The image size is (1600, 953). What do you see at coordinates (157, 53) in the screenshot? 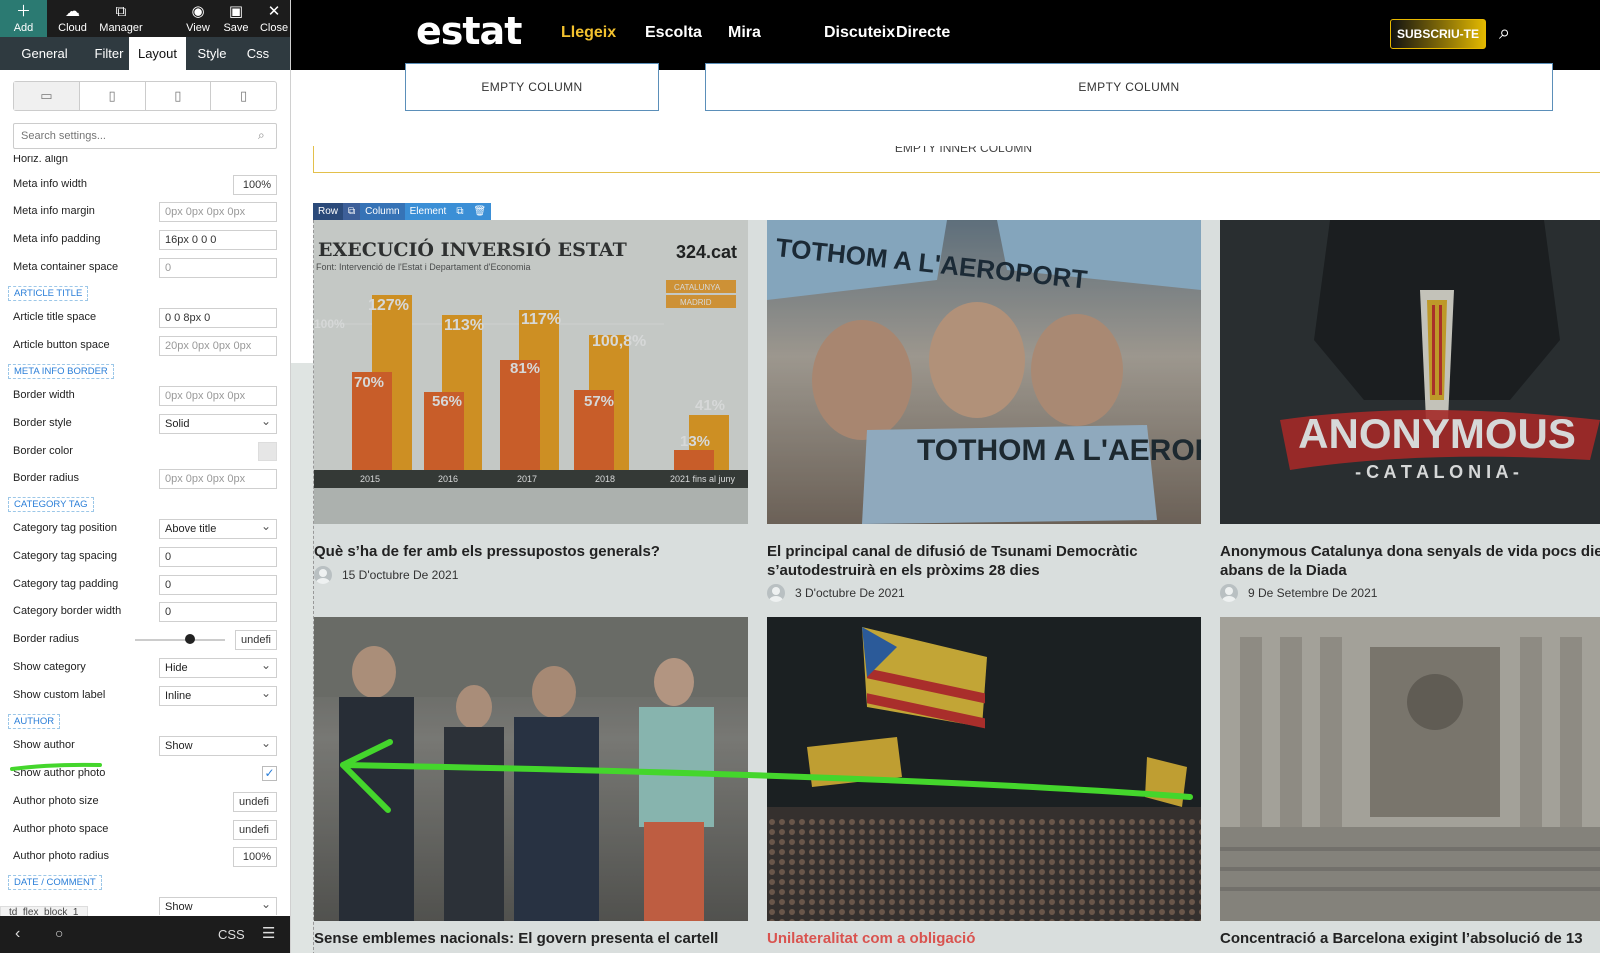
I see `tab-layout: Layout` at bounding box center [157, 53].